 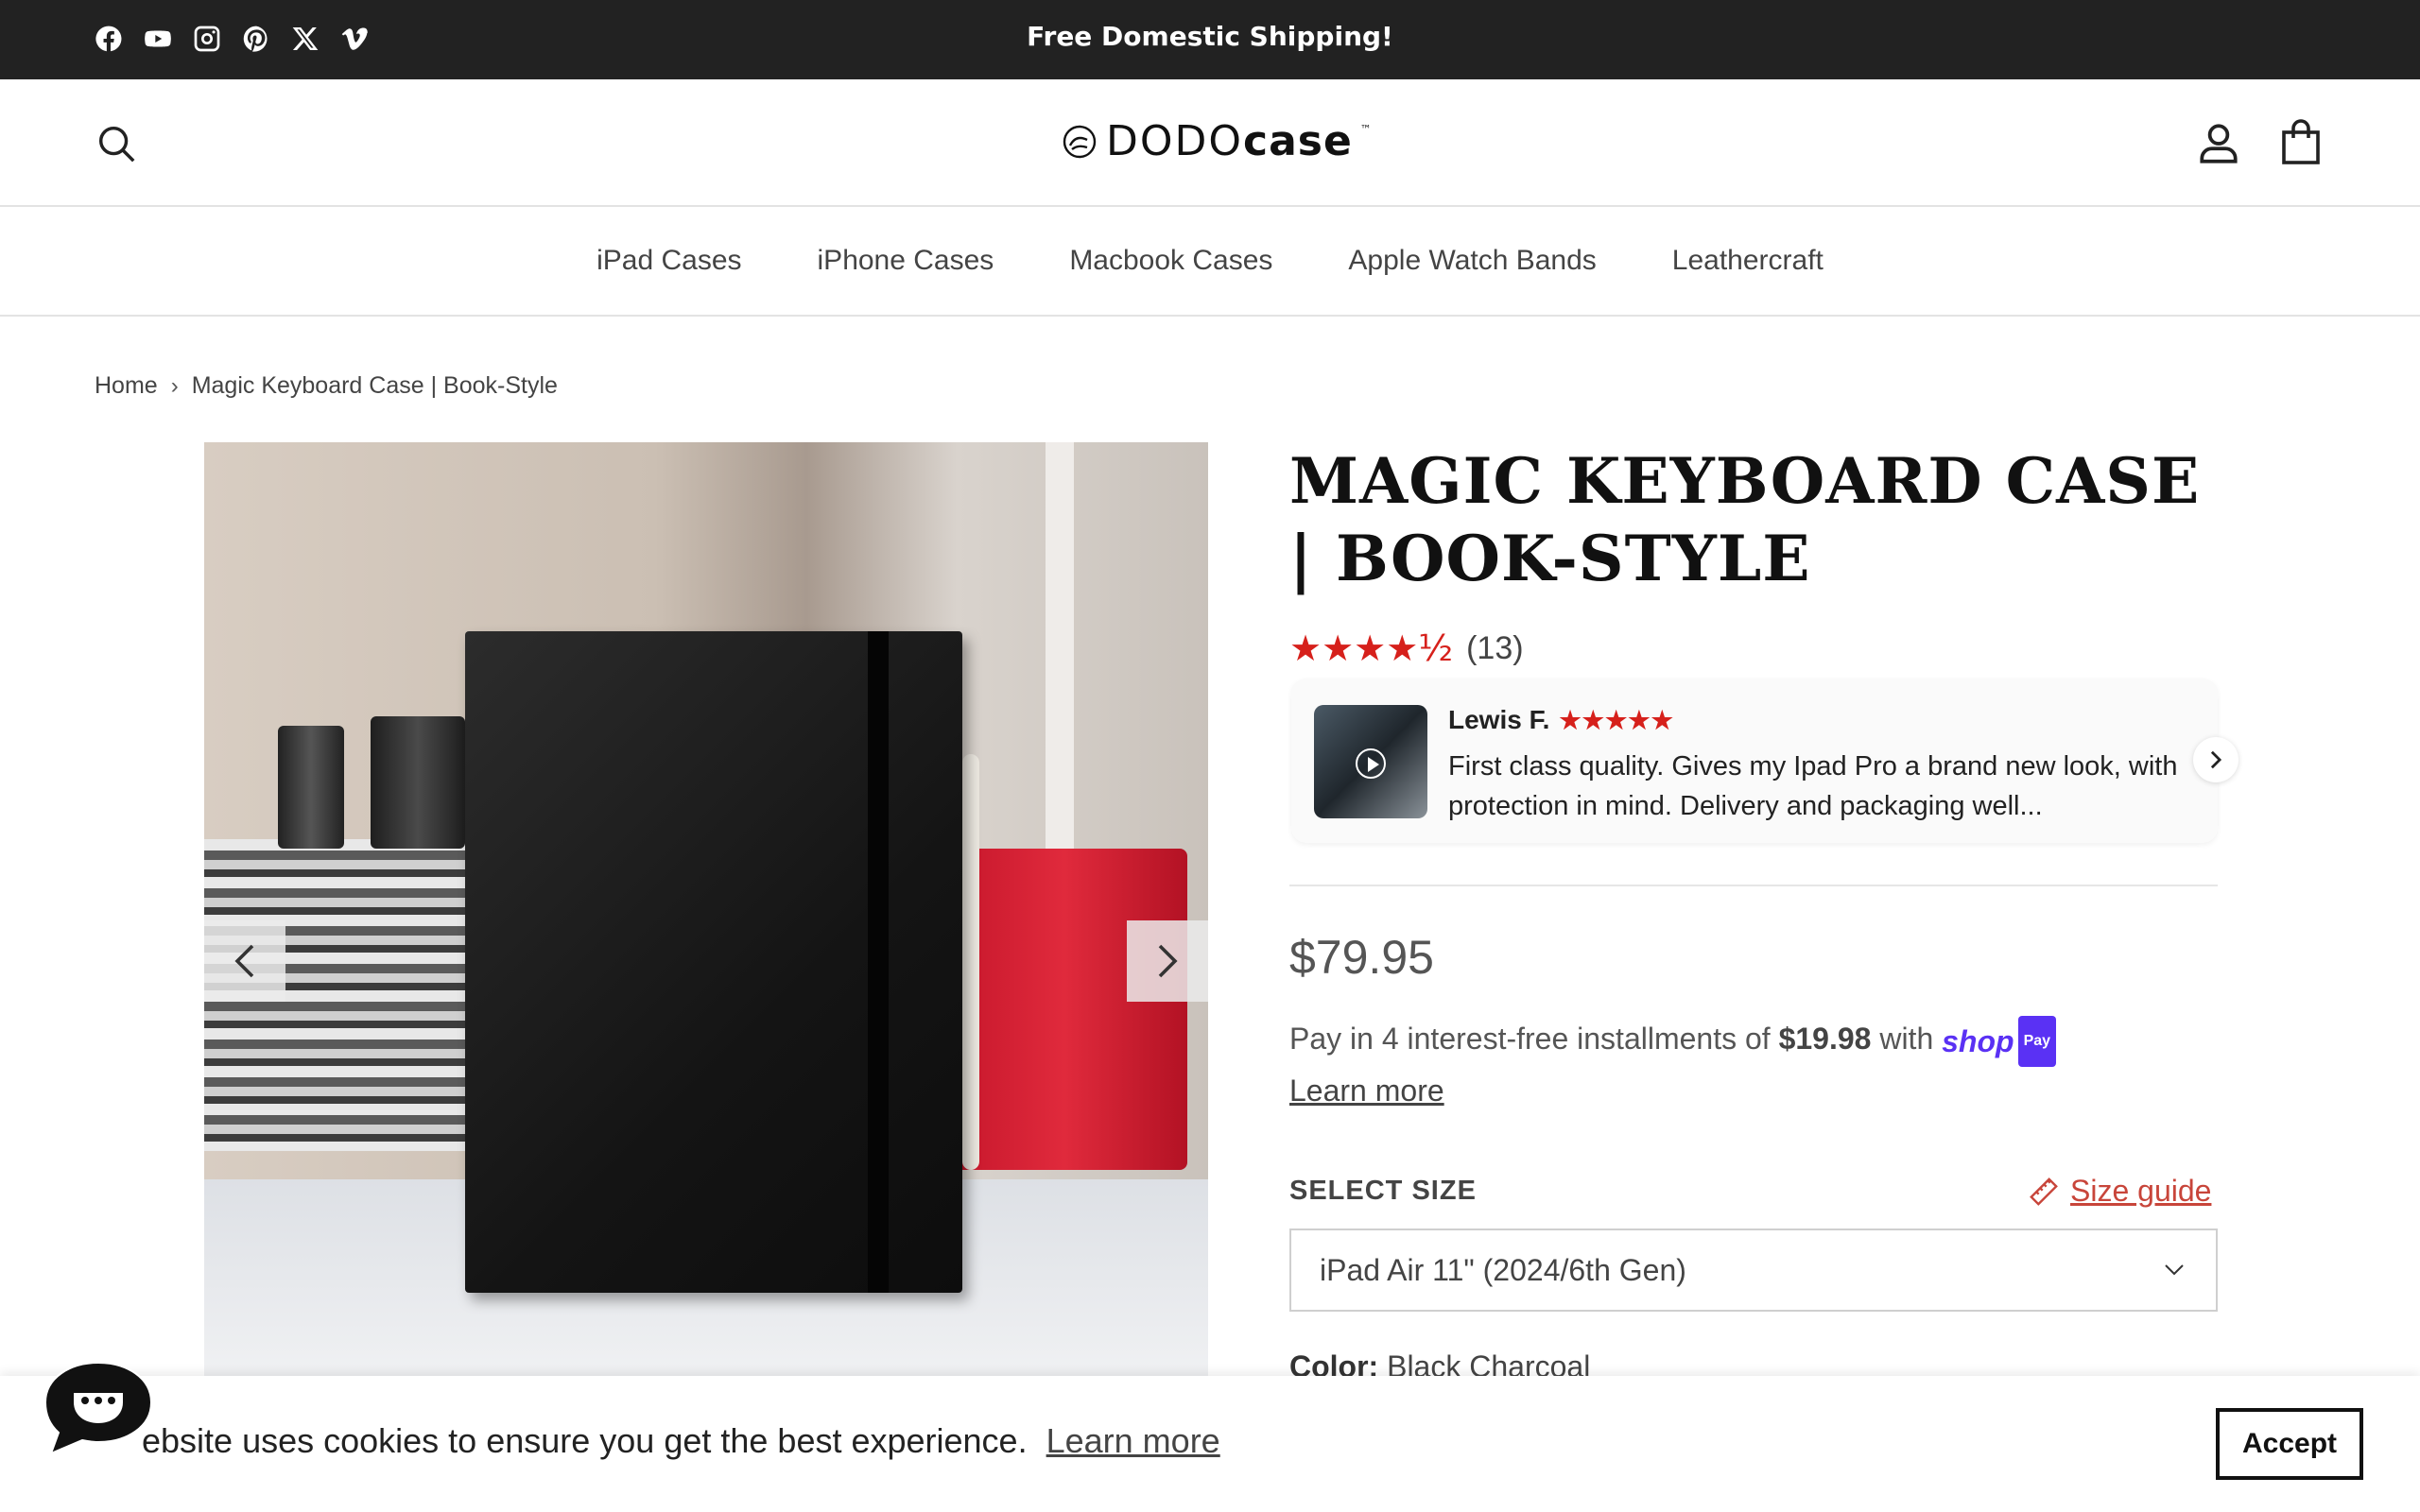 I want to click on breadcrumb: Home › Magic Keyboard Case | Book-Style, so click(x=326, y=386).